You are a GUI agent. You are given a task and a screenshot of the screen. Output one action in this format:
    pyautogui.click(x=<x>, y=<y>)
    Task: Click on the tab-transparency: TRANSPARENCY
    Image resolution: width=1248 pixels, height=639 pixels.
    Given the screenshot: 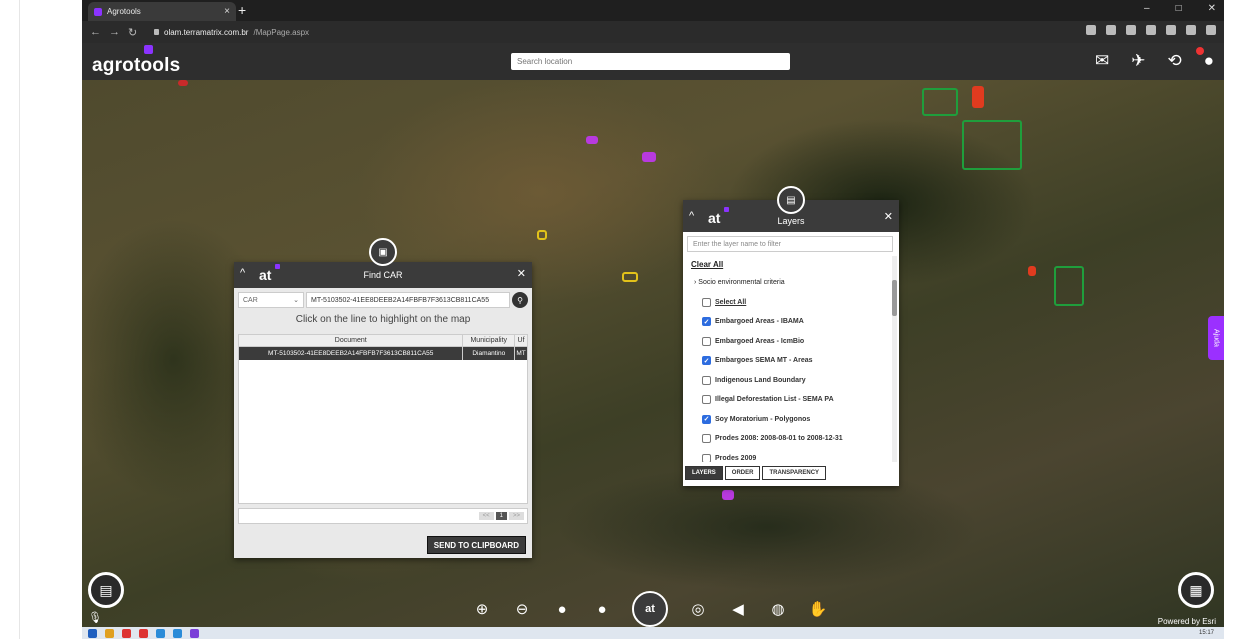 What is the action you would take?
    pyautogui.click(x=794, y=473)
    